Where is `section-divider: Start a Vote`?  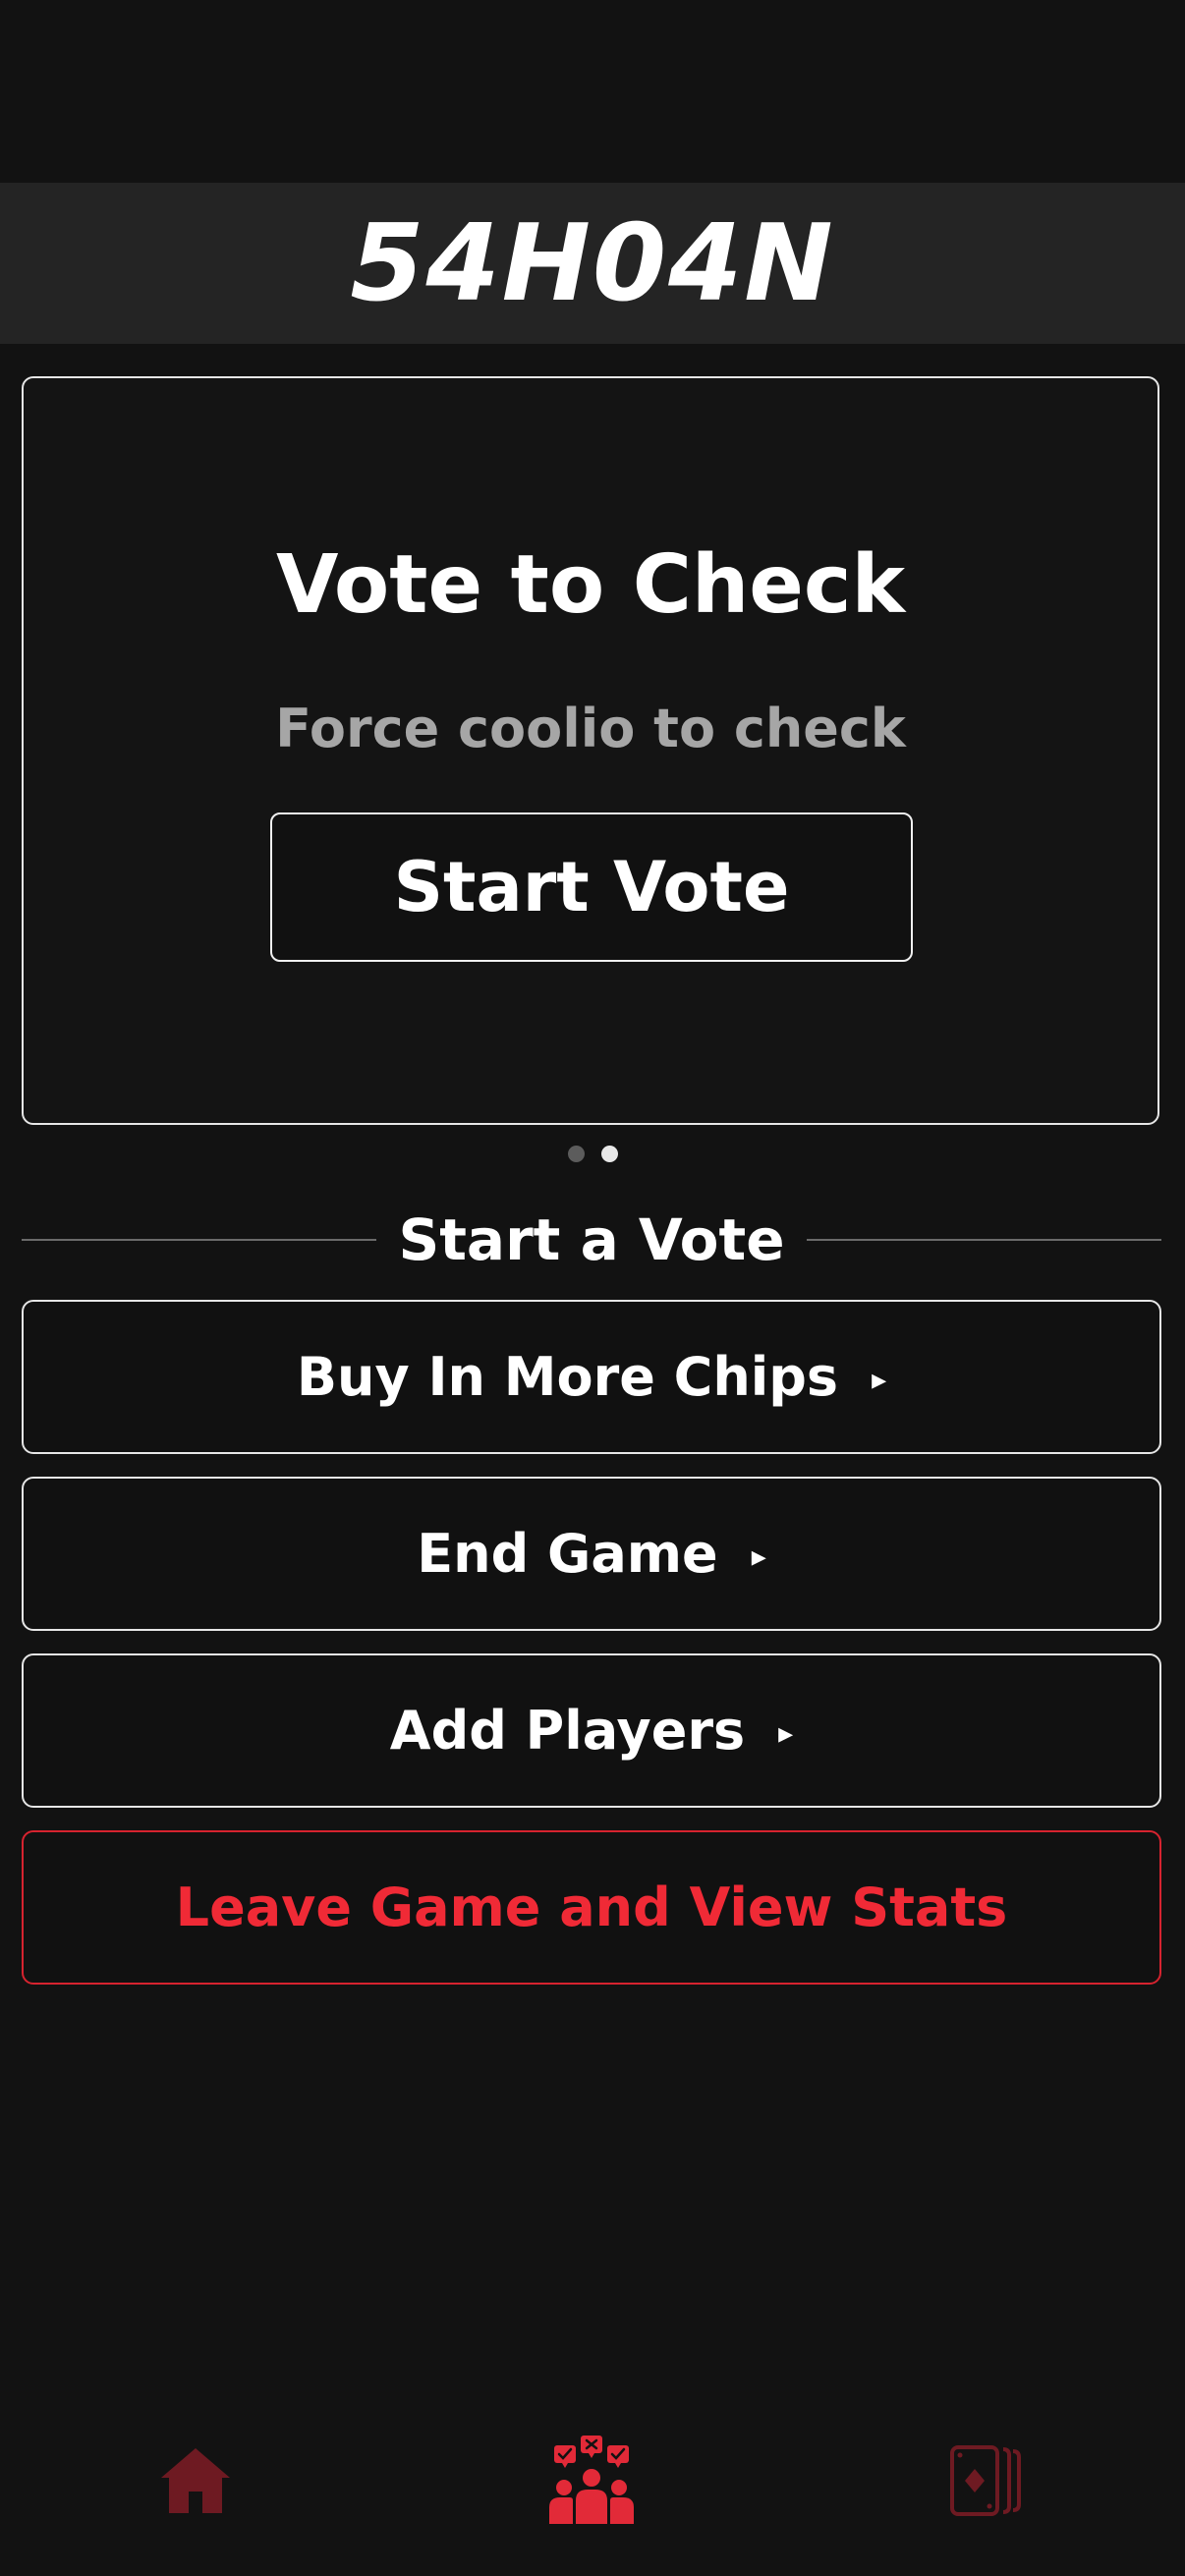
section-divider: Start a Vote is located at coordinates (592, 1240).